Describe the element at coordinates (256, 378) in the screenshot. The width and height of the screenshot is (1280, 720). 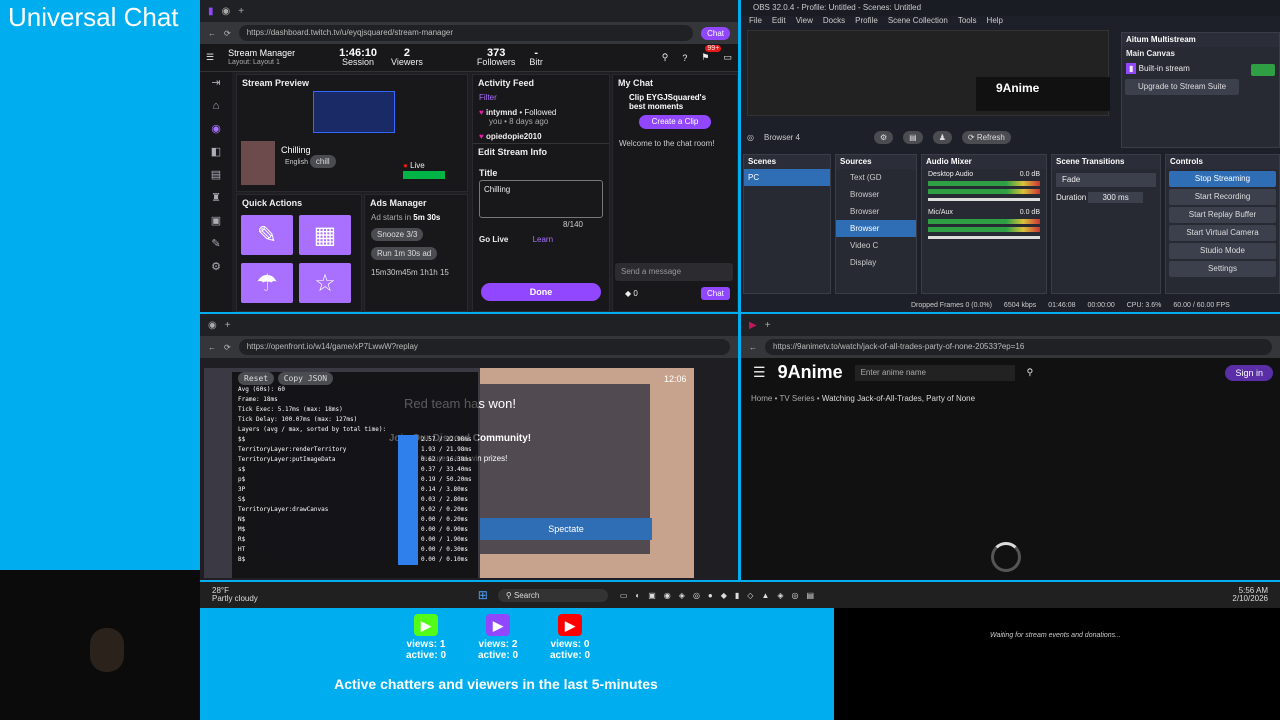
I see `reset-button: Reset` at that location.